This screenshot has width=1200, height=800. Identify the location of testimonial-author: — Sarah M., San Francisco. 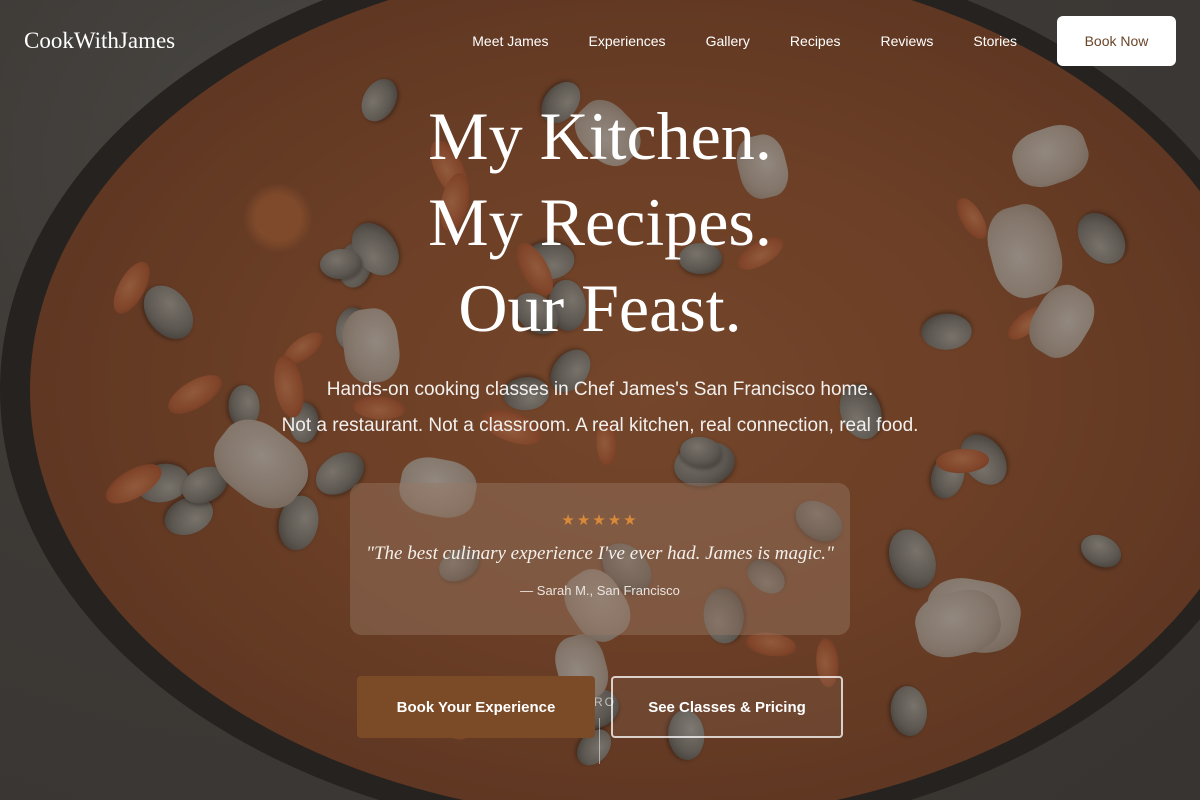
(600, 590).